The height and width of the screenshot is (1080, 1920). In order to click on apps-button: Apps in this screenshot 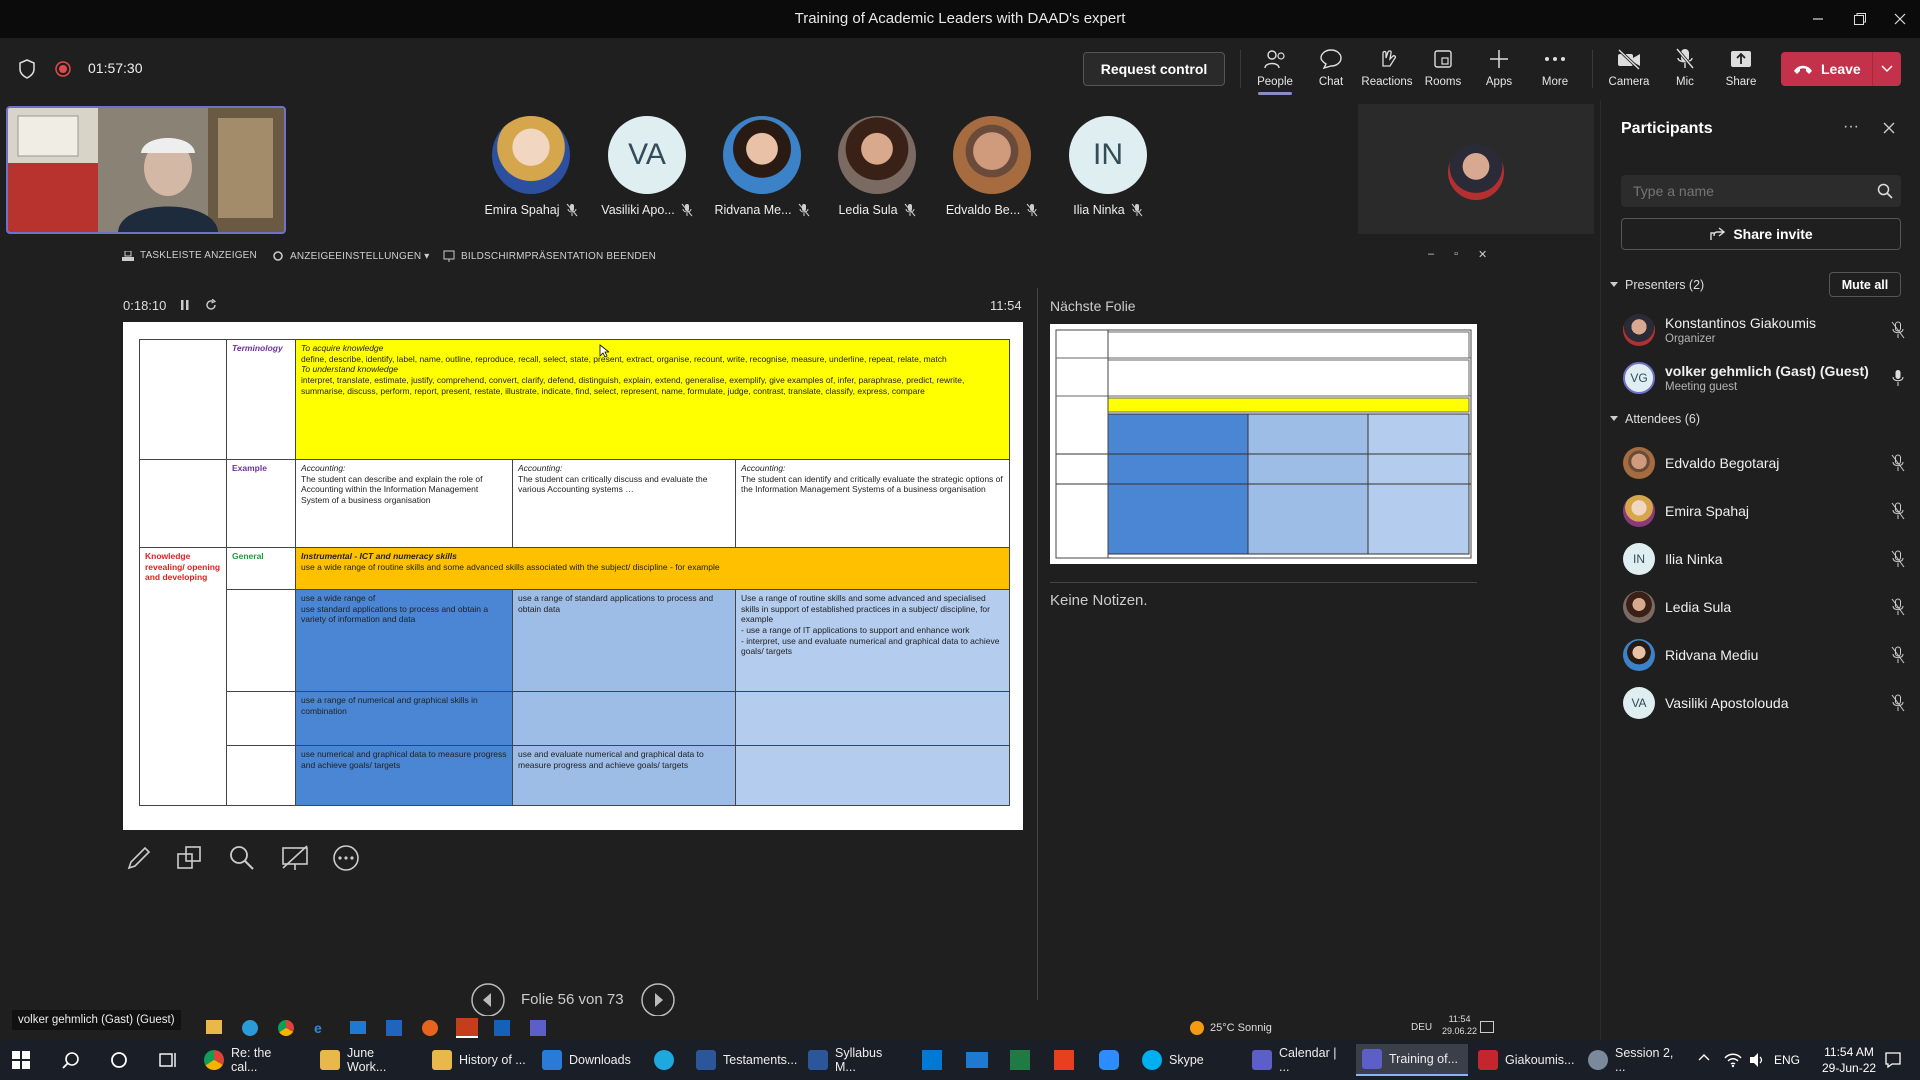, I will do `click(1499, 67)`.